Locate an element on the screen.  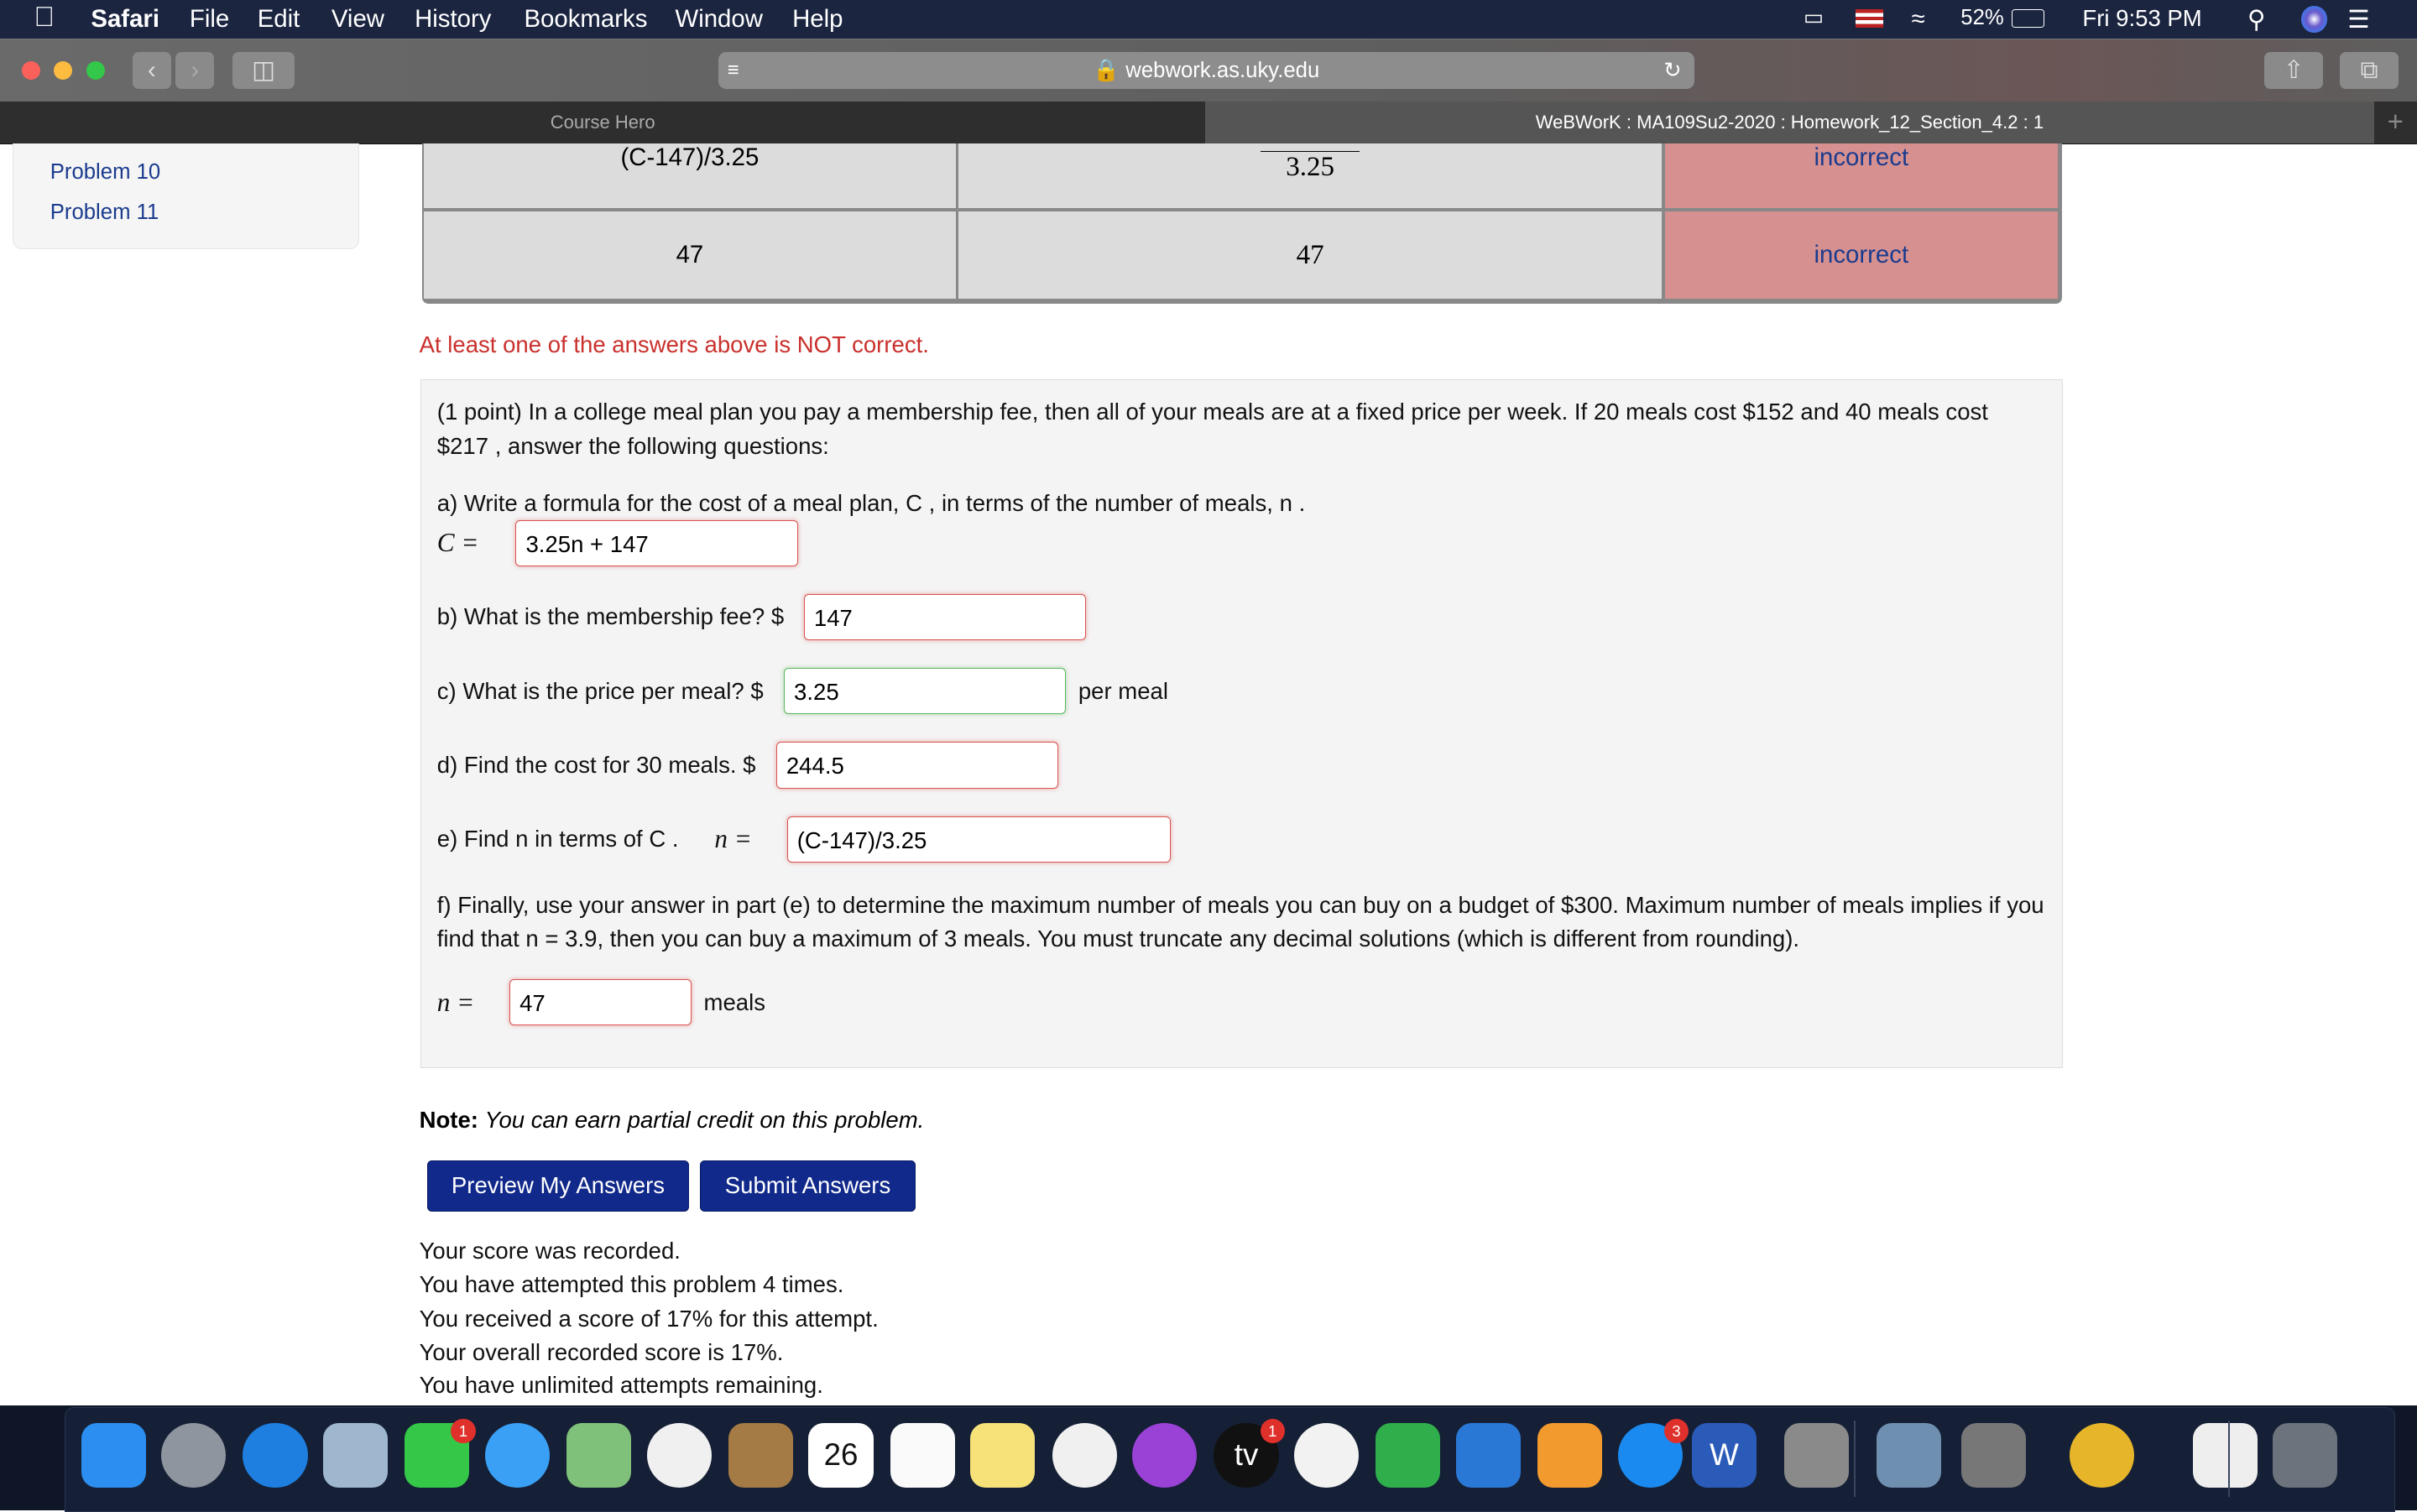
menu-help: Help is located at coordinates (817, 20).